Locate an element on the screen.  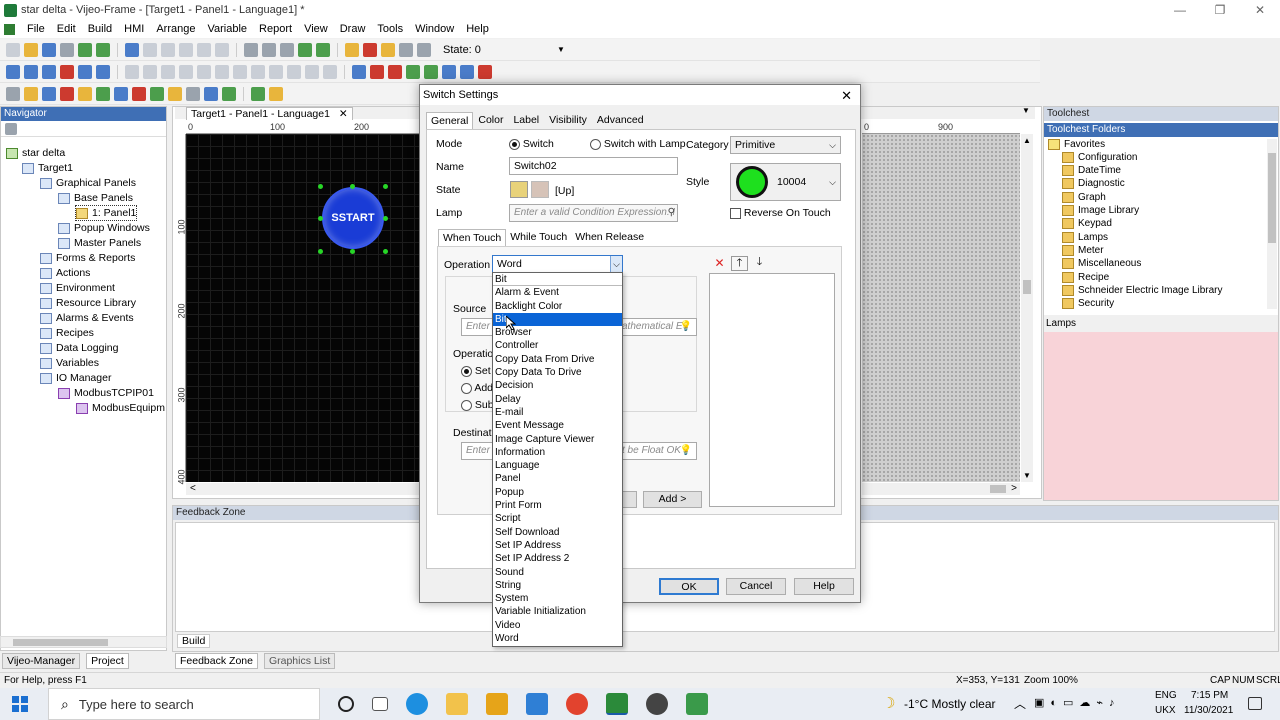
transfer-icon is located at coordinates (467, 71).